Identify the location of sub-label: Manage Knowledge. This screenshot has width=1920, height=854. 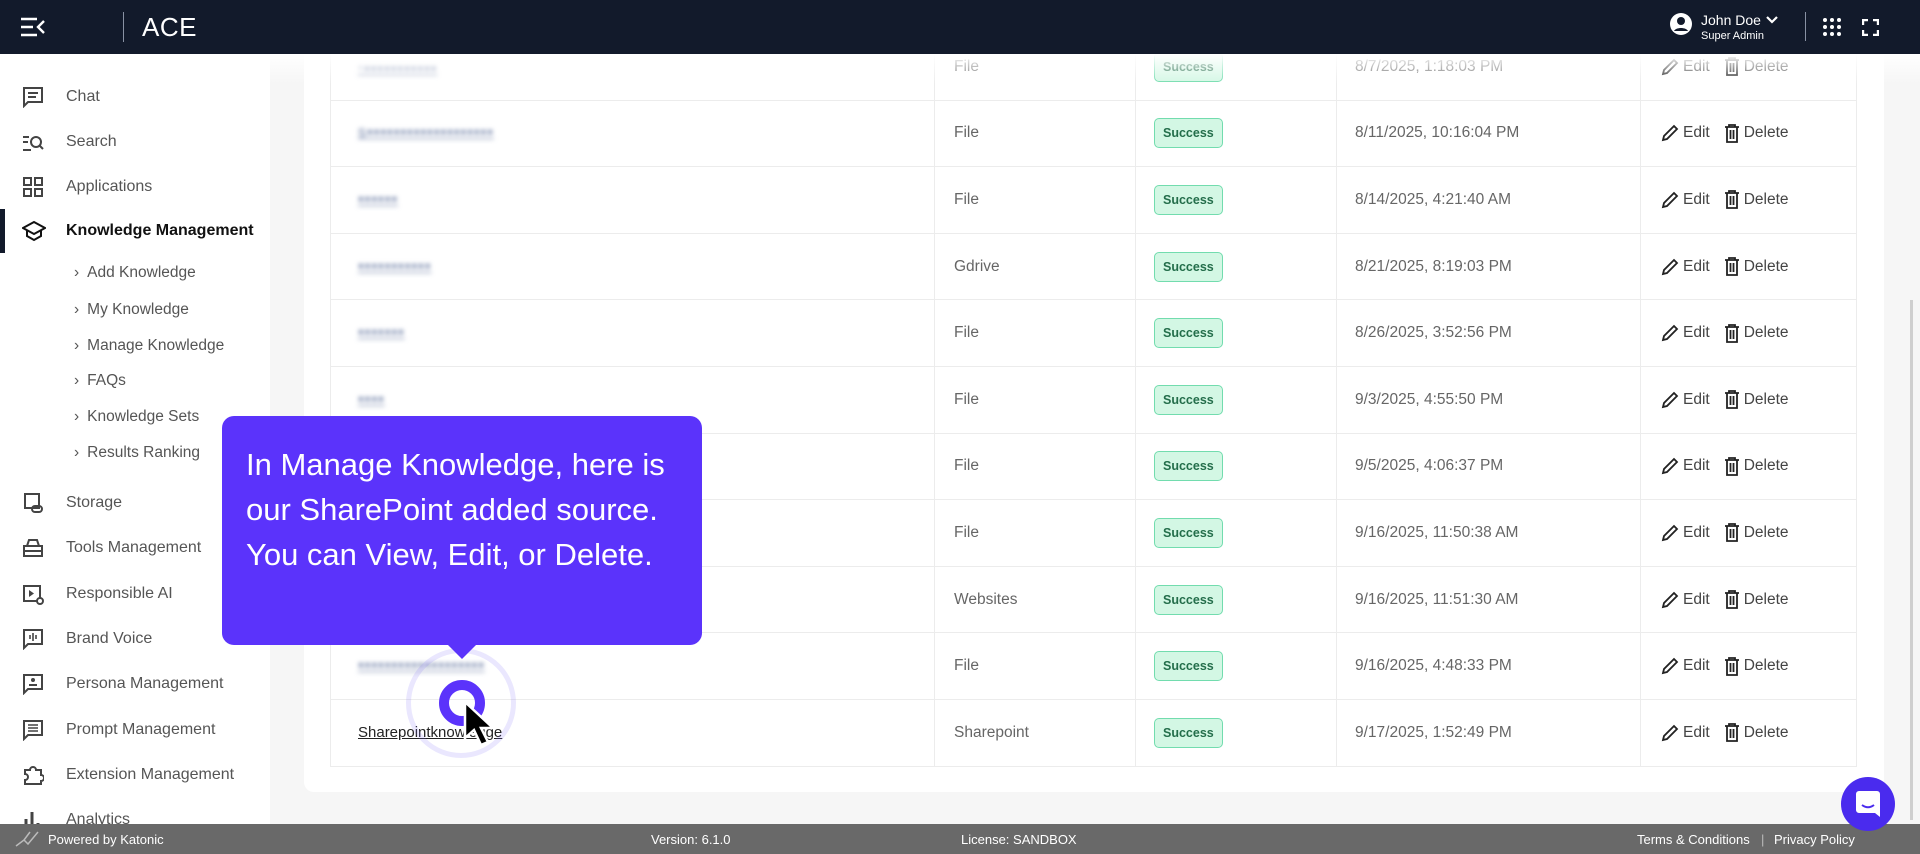
(156, 345).